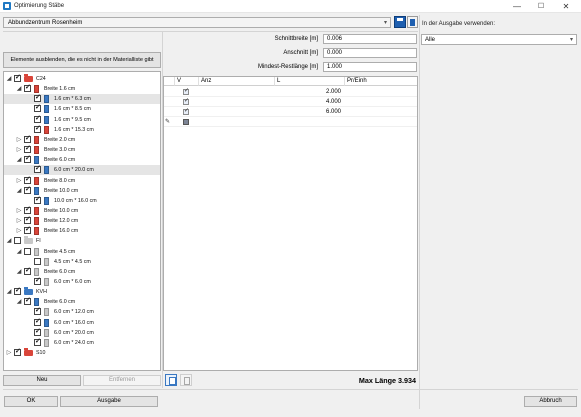 The image size is (581, 417). Describe the element at coordinates (74, 170) in the screenshot. I see `tree-item-label: 6.0 cm * 20.0 cm` at that location.